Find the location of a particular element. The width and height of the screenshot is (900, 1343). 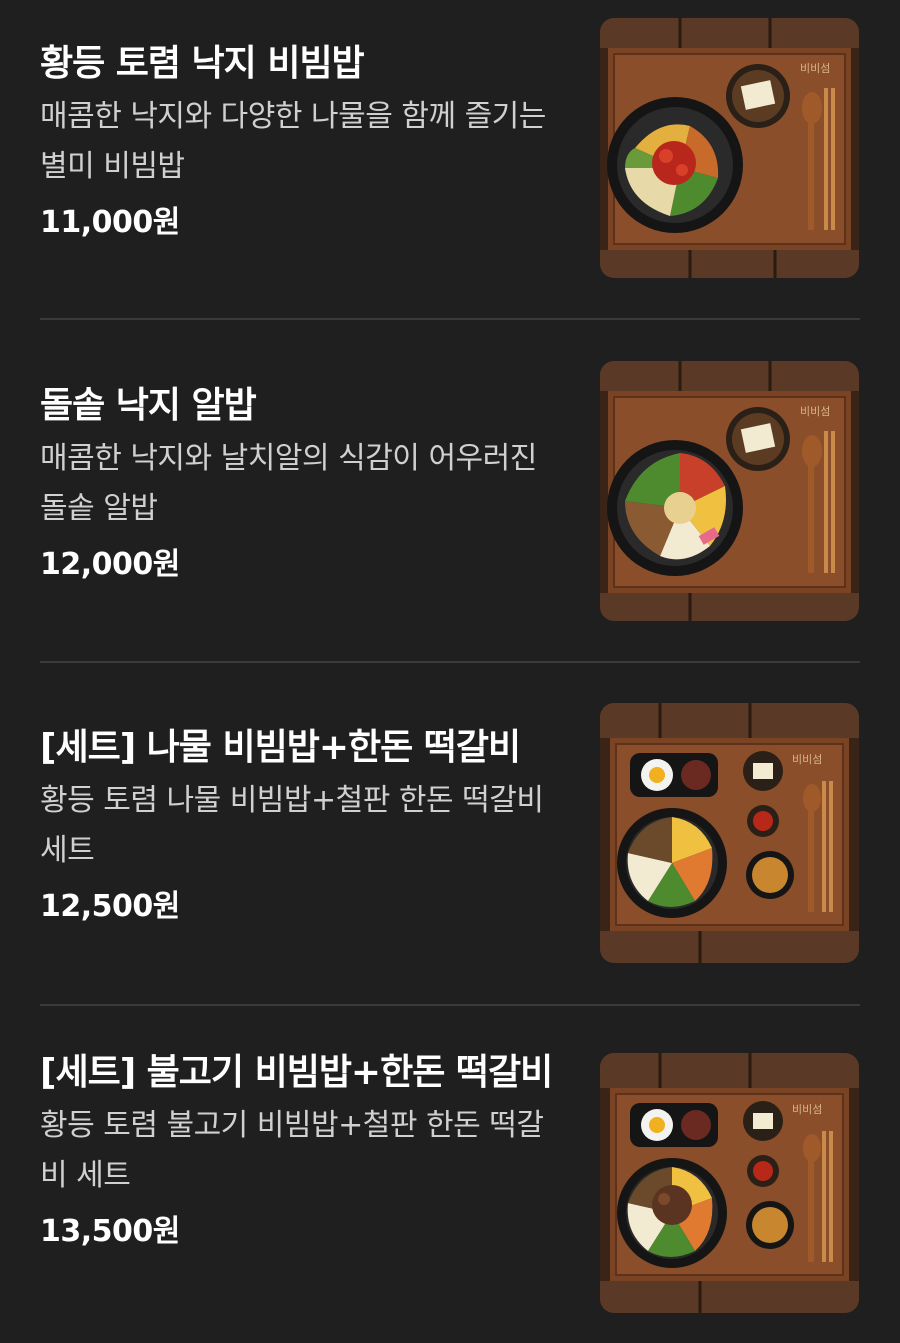

menu-item-description: 매콤한 낙지와 다양한 나물을 함께 즐기는 별미 비빔밥 is located at coordinates (293, 141).